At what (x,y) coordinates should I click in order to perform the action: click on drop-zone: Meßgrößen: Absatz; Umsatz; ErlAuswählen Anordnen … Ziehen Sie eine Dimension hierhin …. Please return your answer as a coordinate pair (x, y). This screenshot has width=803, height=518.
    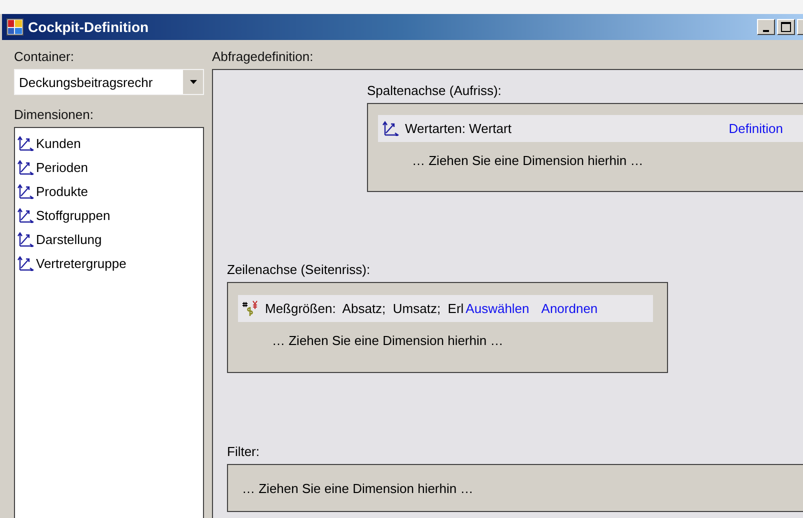
    Looking at the image, I should click on (447, 327).